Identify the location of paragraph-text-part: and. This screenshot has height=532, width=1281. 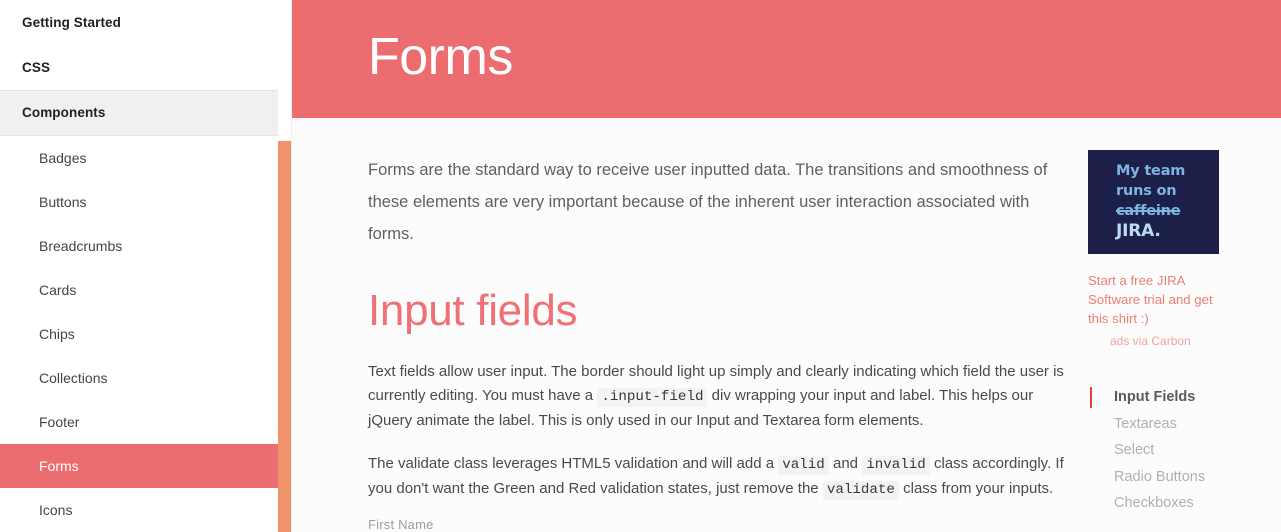
(845, 463).